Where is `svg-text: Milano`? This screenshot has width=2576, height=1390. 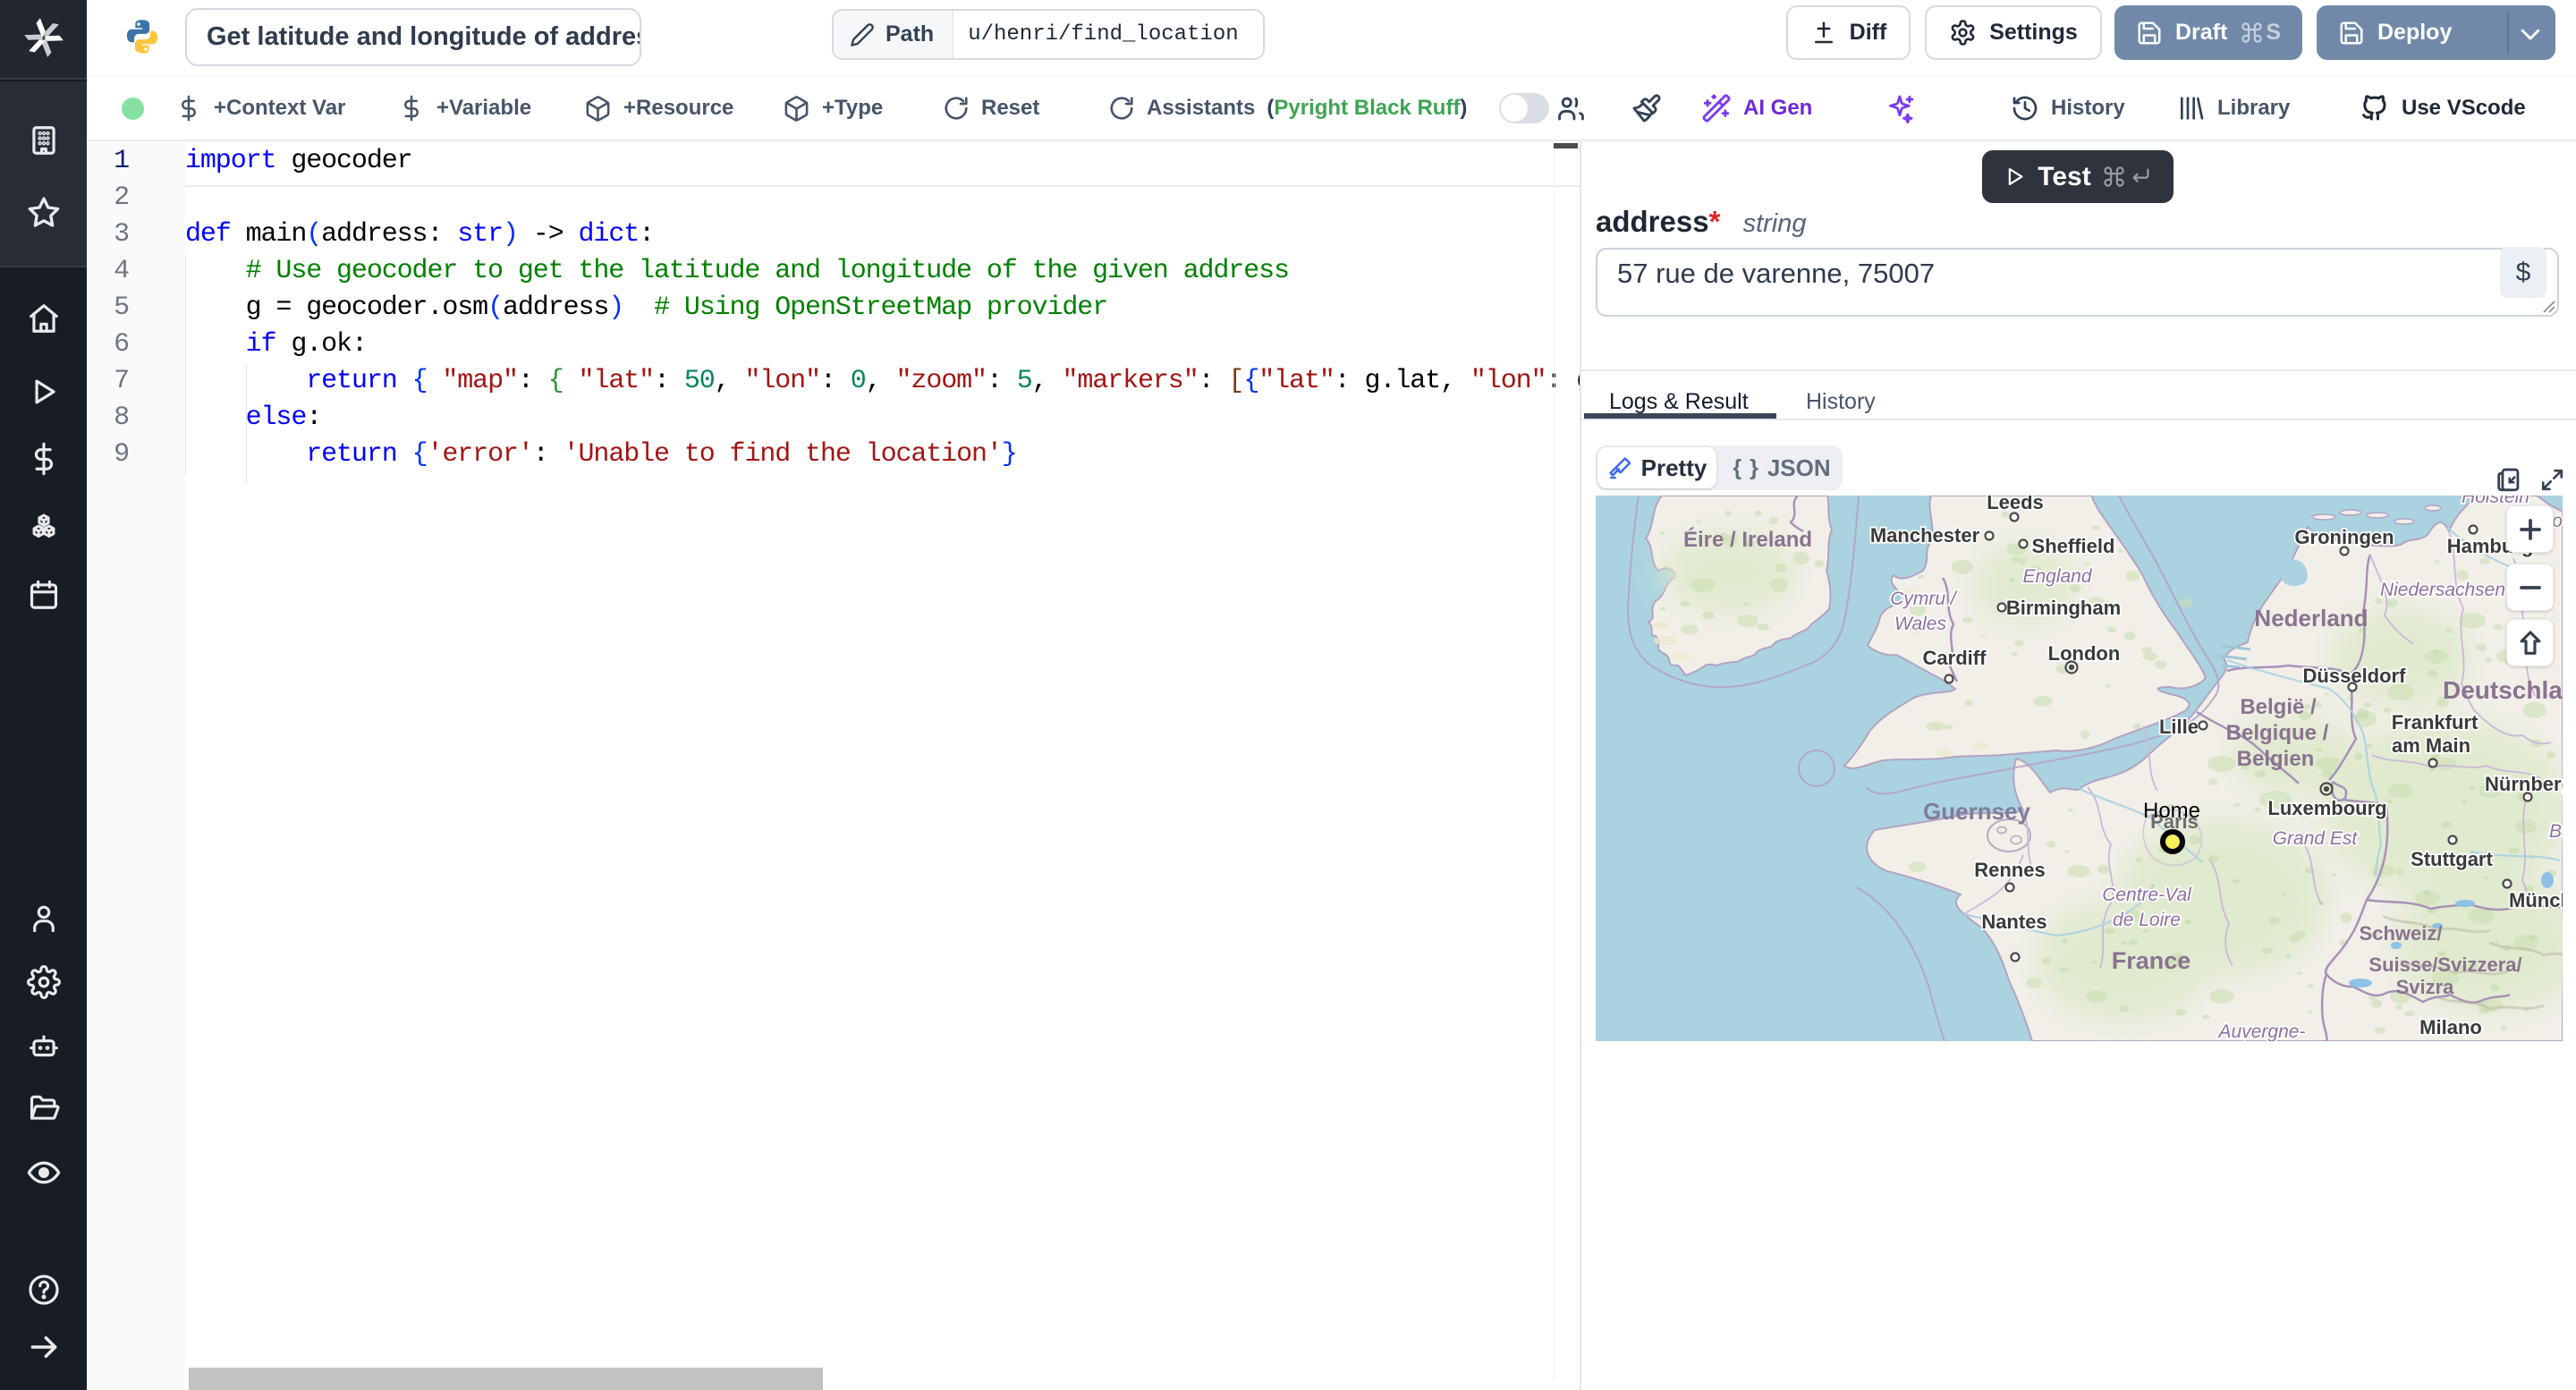
svg-text: Milano is located at coordinates (2450, 1027).